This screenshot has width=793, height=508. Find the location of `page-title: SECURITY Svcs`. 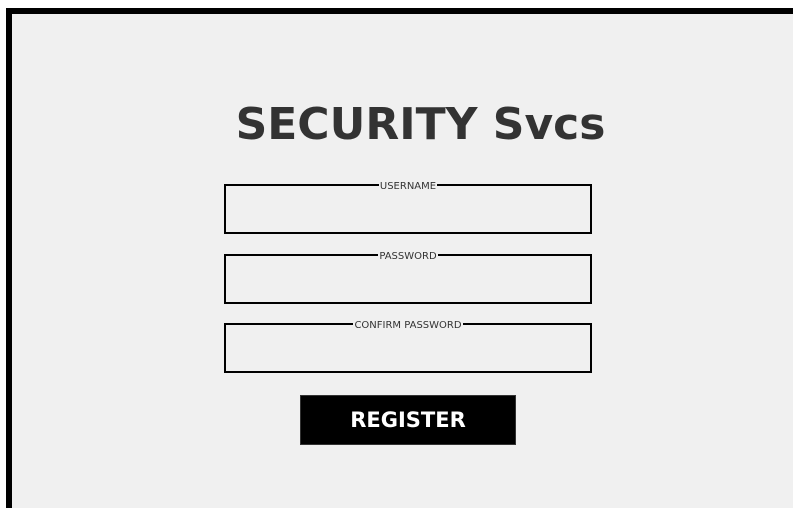

page-title: SECURITY Svcs is located at coordinates (420, 124).